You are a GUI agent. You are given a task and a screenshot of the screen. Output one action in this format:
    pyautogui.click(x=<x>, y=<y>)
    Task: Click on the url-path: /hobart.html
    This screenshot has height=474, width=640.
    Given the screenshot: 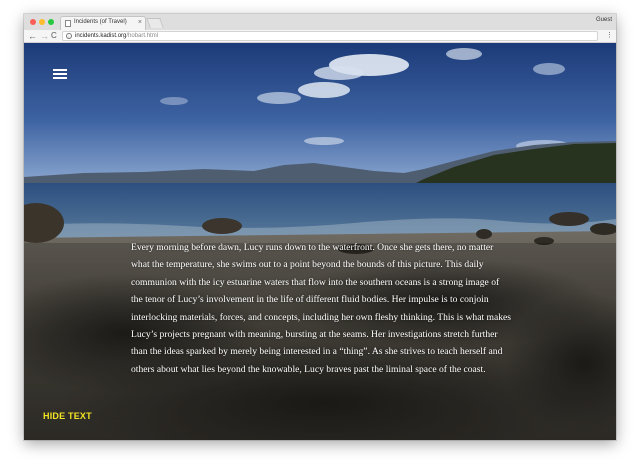 What is the action you would take?
    pyautogui.click(x=142, y=36)
    